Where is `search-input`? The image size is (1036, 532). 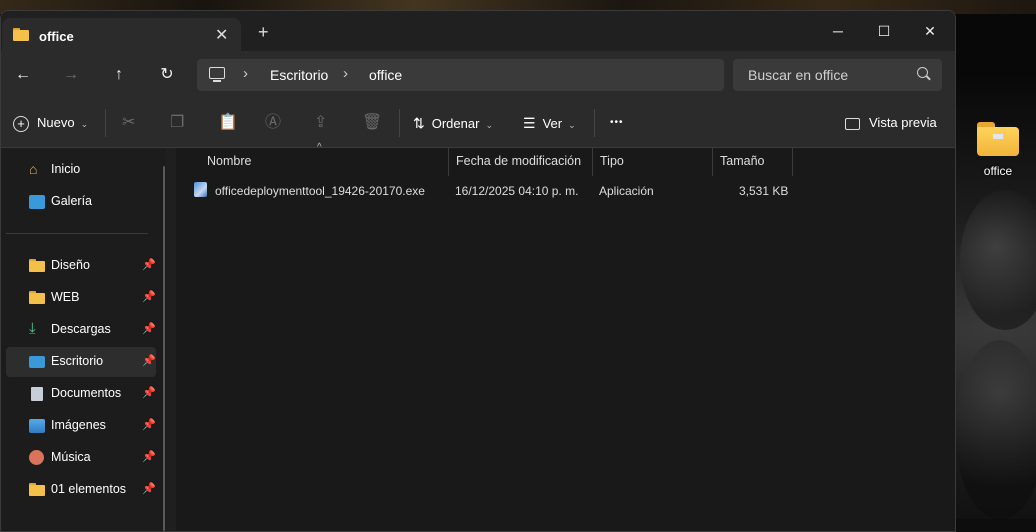
search-input is located at coordinates (831, 75).